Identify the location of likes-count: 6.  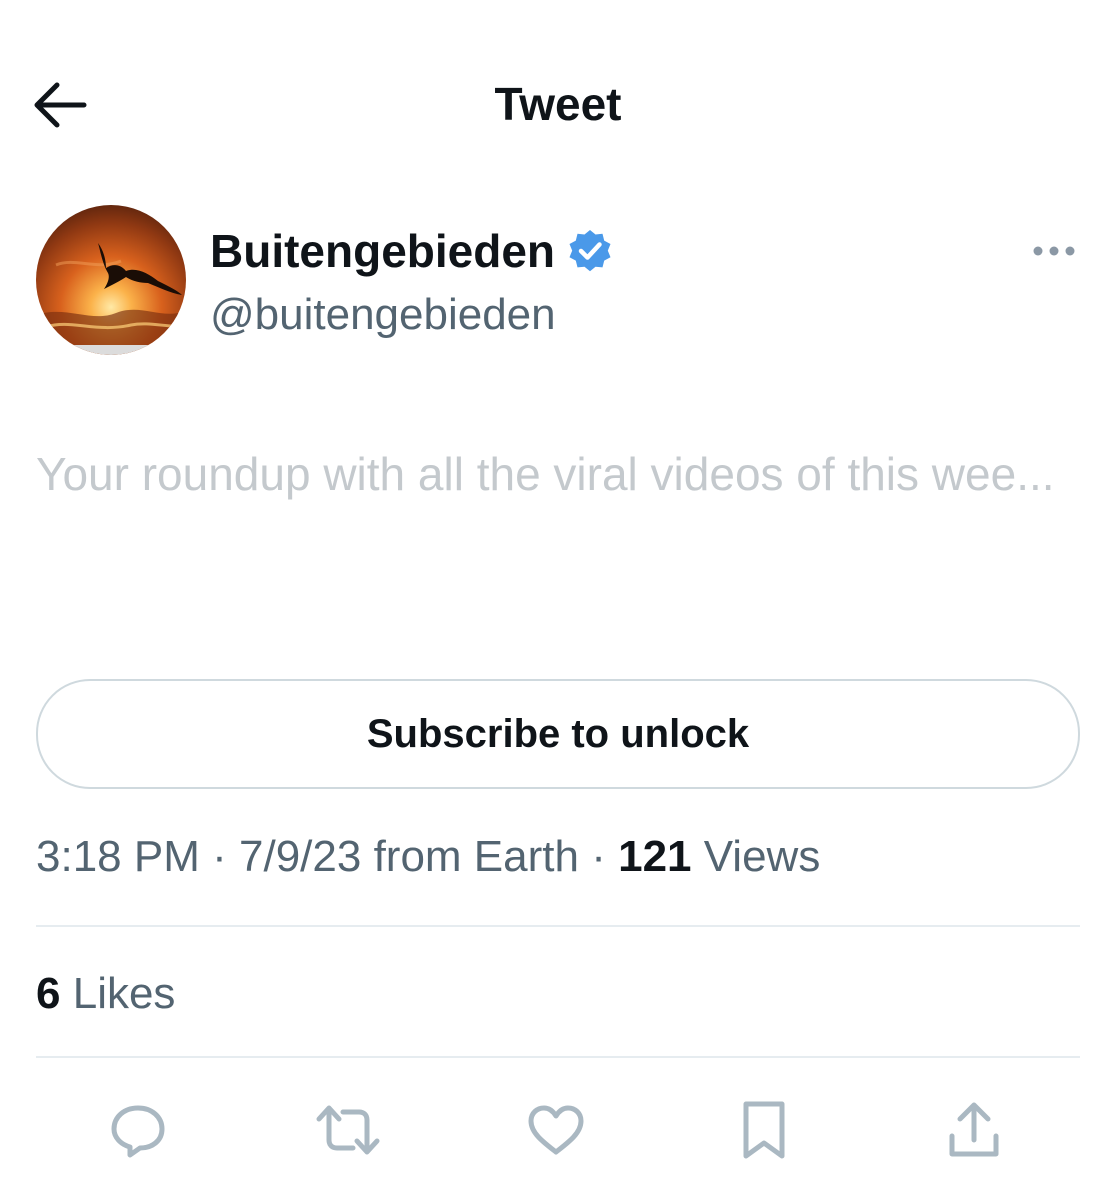
(48, 993).